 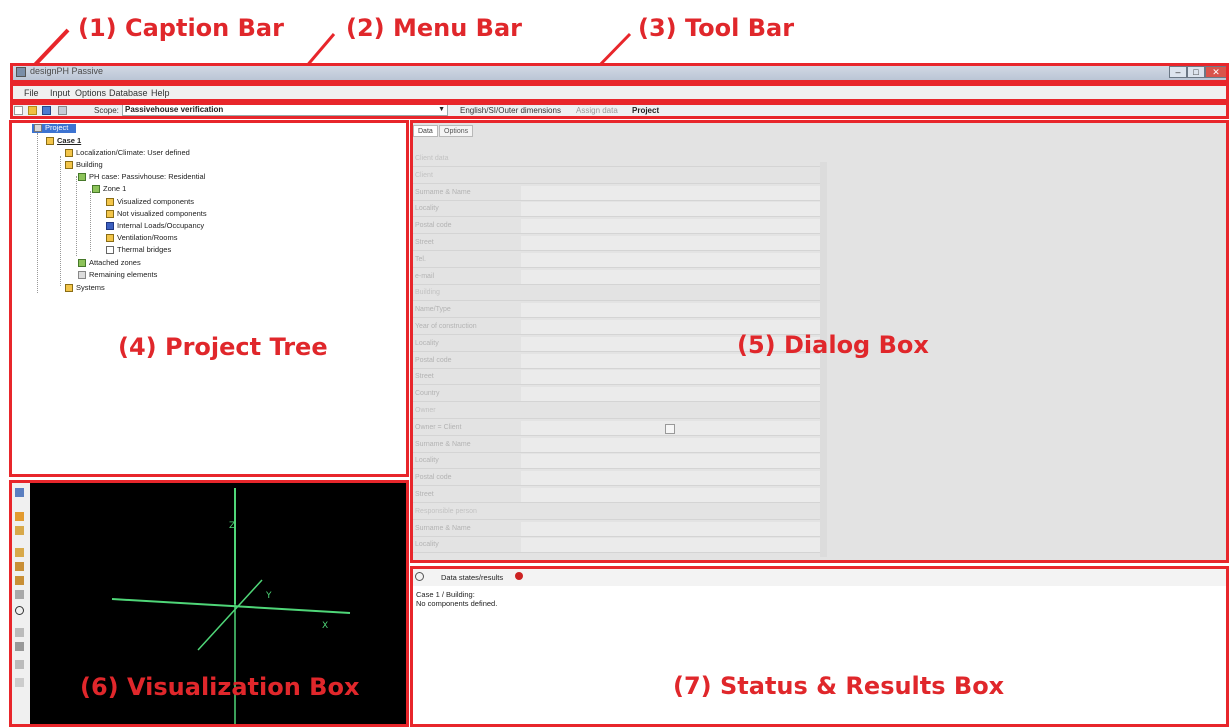 I want to click on annotation-tool-bar: (3) Tool Bar, so click(x=716, y=28).